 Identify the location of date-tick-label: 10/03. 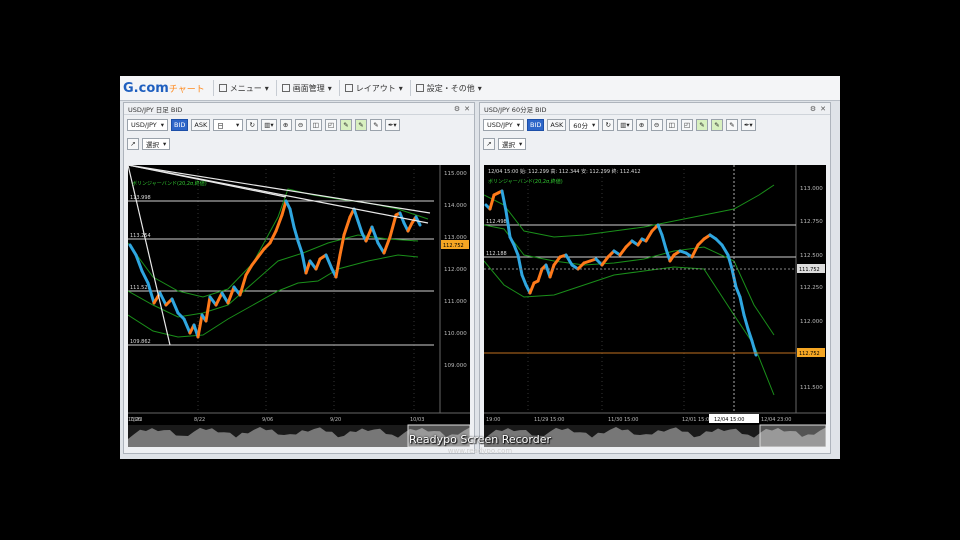
(417, 420).